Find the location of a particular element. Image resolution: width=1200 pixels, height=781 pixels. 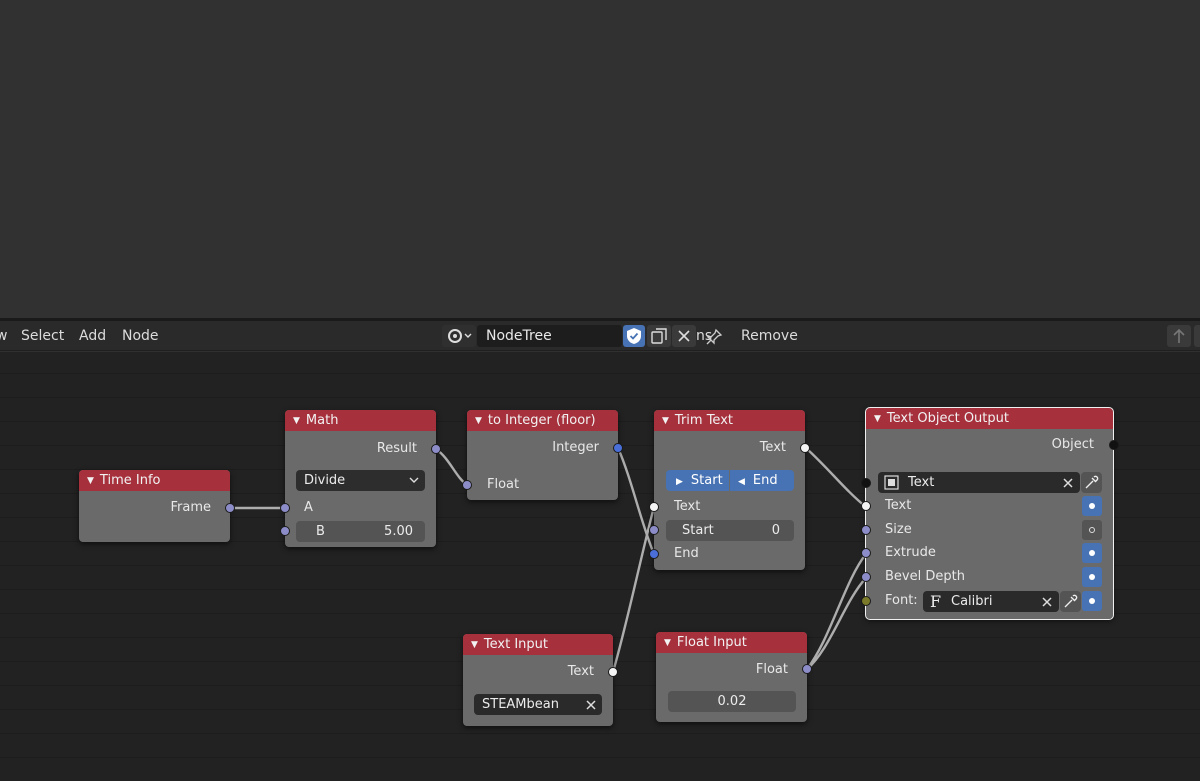

unlink-tree-button is located at coordinates (684, 336).